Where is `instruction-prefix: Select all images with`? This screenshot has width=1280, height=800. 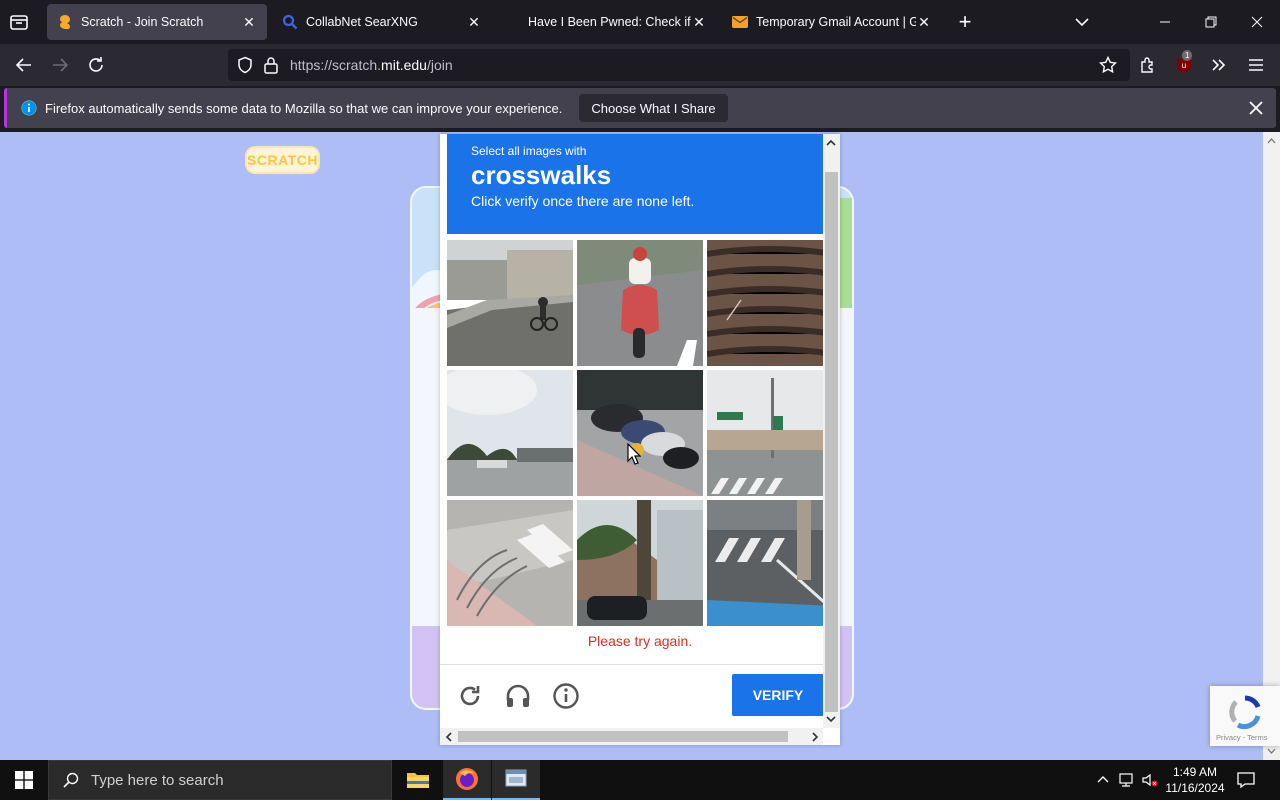 instruction-prefix: Select all images with is located at coordinates (529, 151).